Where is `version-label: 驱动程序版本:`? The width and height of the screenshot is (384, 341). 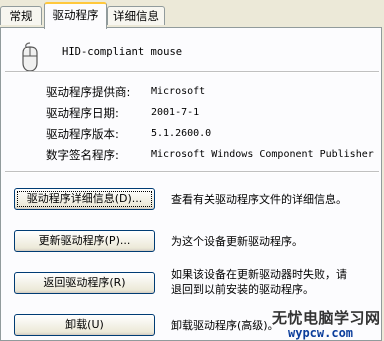
version-label: 驱动程序版本: is located at coordinates (82, 134).